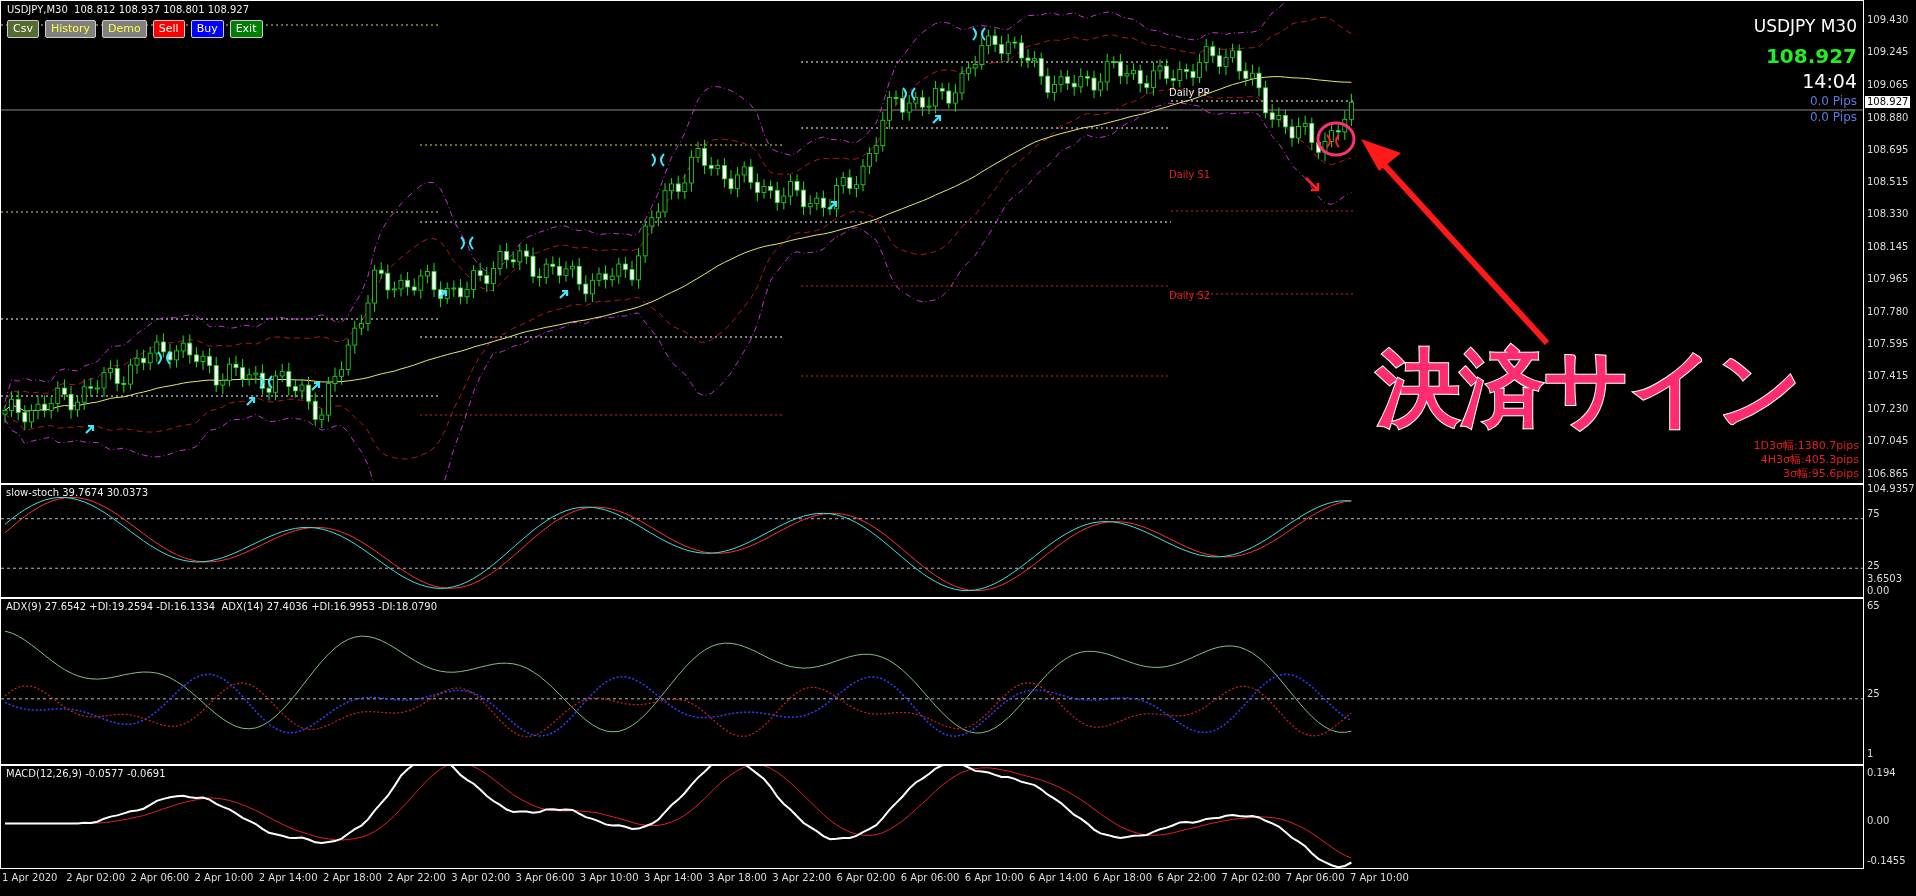 The image size is (1916, 896). Describe the element at coordinates (1888, 84) in the screenshot. I see `price-axis-label: 109.065` at that location.